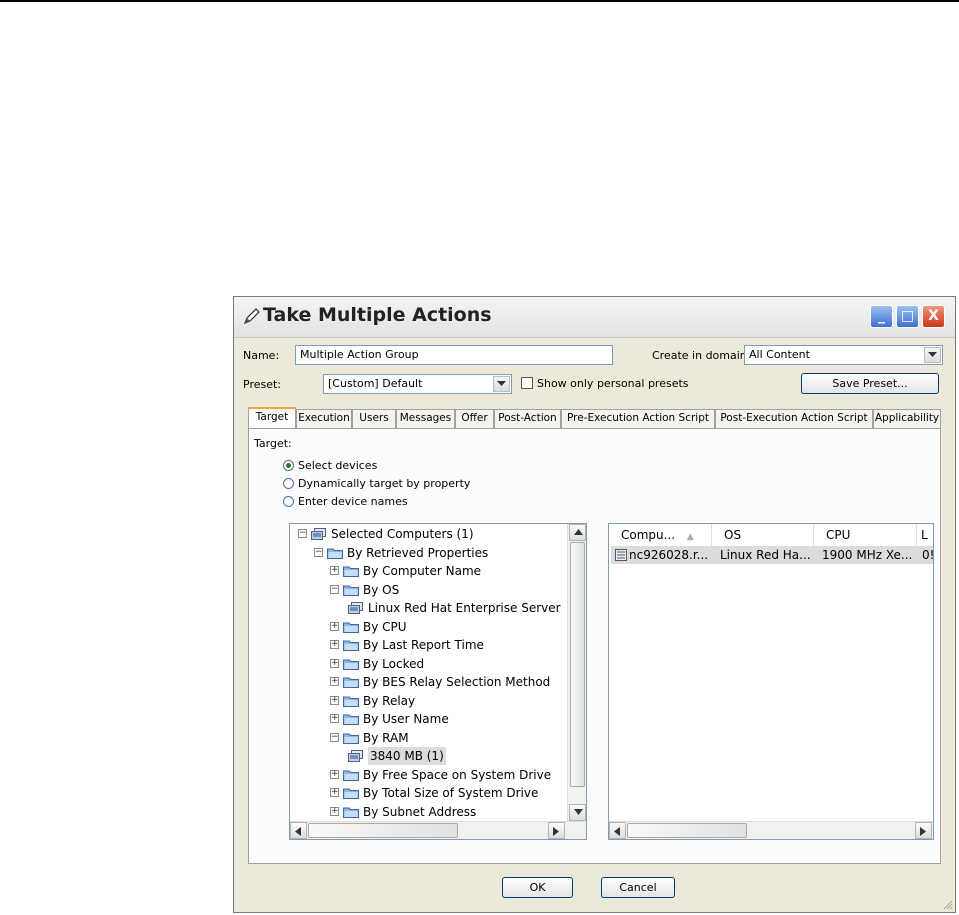  What do you see at coordinates (272, 418) in the screenshot?
I see `tab-target: Target` at bounding box center [272, 418].